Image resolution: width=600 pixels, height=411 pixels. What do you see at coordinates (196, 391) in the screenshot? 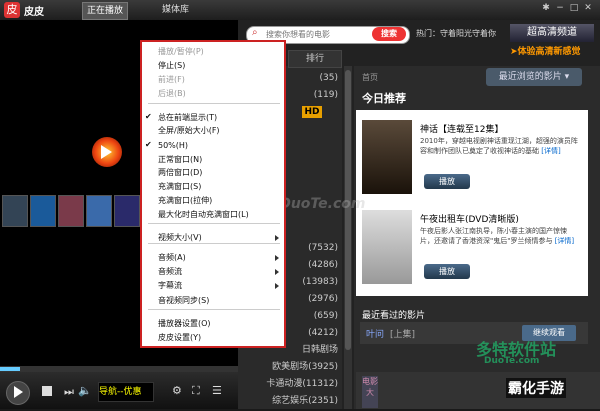
I see `fullscreen-icon: ⛶` at bounding box center [196, 391].